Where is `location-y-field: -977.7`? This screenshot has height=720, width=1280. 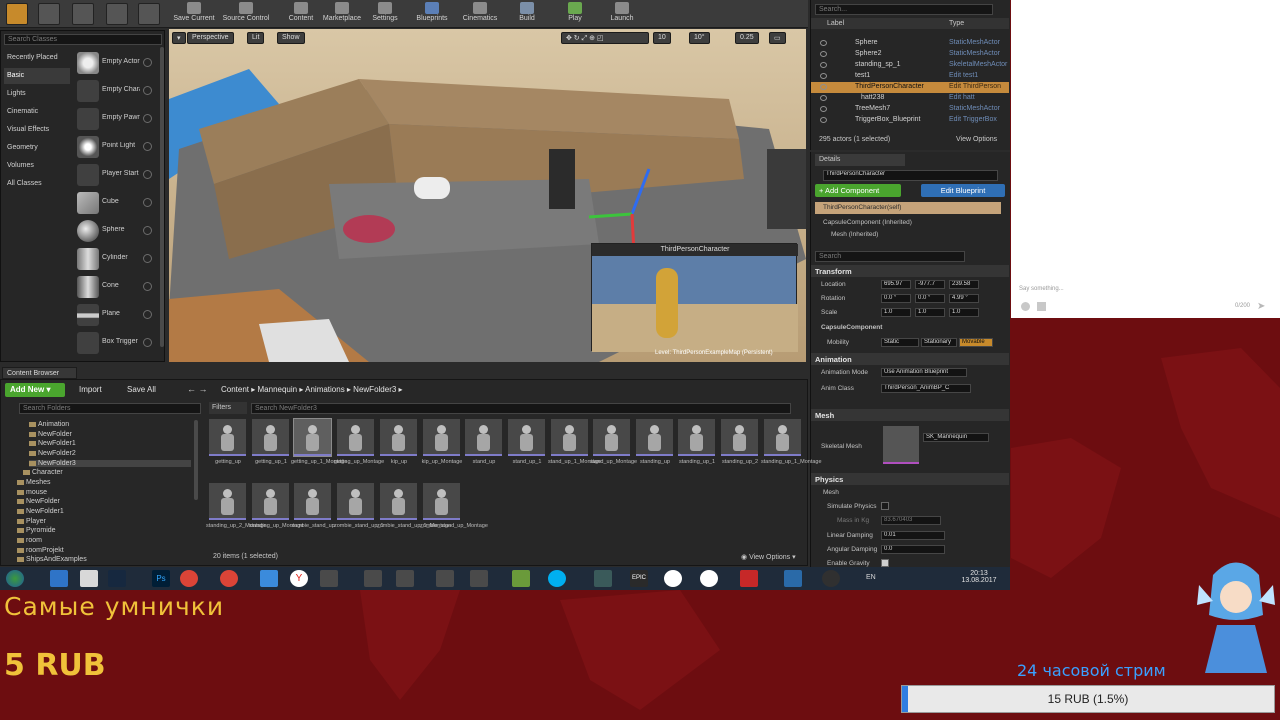 location-y-field: -977.7 is located at coordinates (930, 284).